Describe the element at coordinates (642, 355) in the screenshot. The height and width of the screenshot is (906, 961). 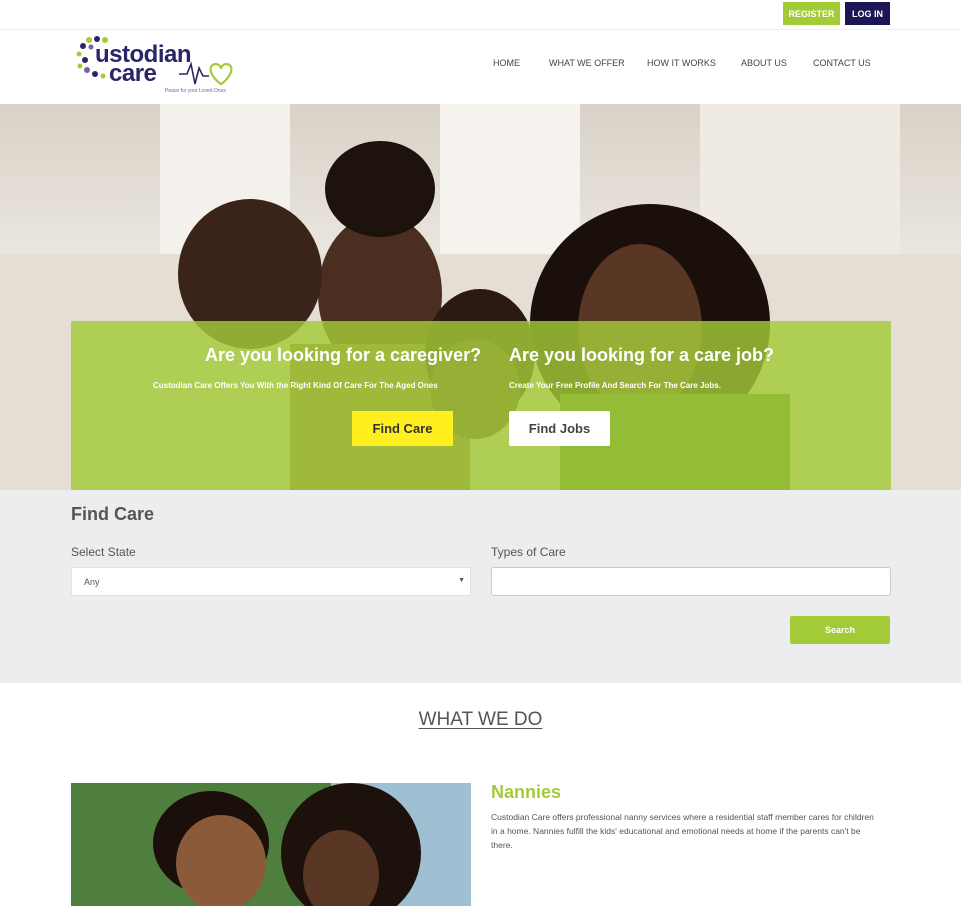
I see `care-job-heading: Are you looking for a care job?` at that location.